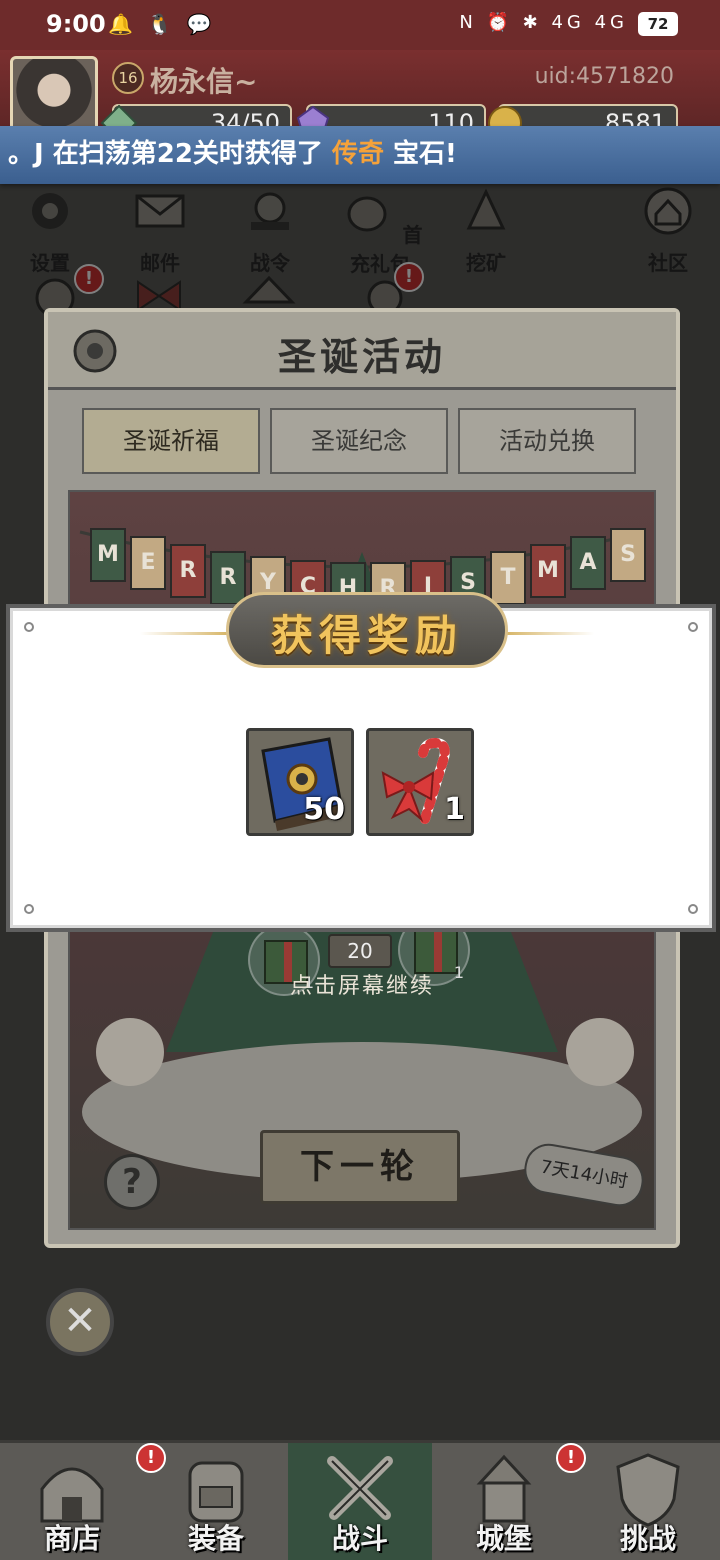 This screenshot has height=1560, width=720. Describe the element at coordinates (454, 809) in the screenshot. I see `reward-count: 1` at that location.